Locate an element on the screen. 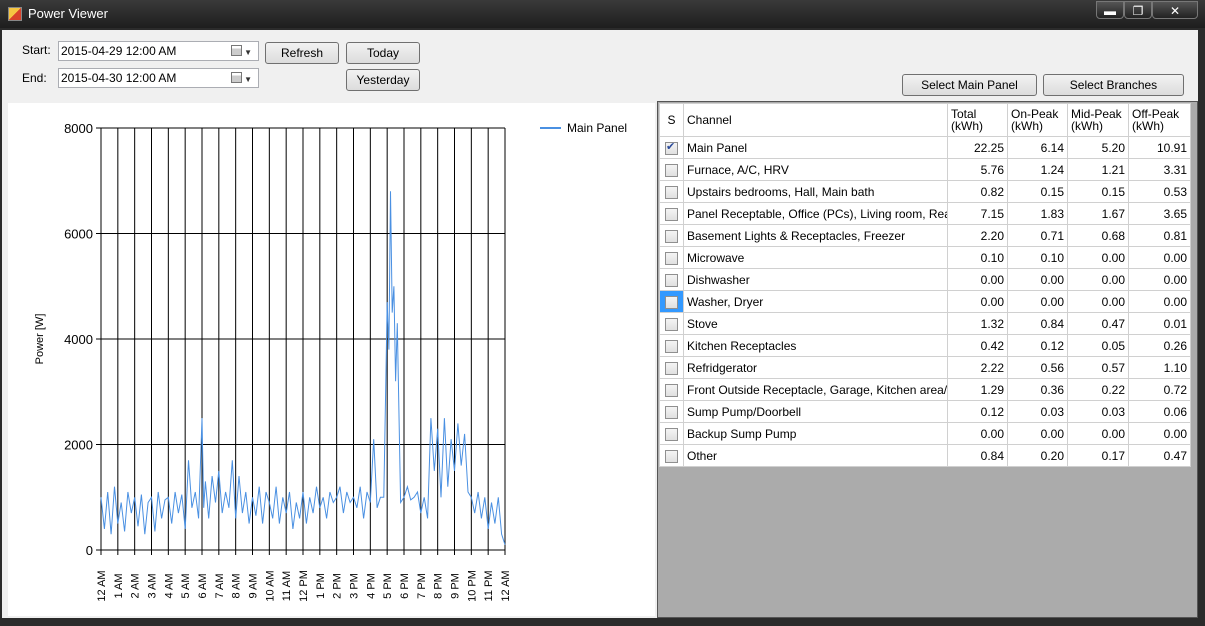  on-peak-cell: 0.12 is located at coordinates (1037, 345).